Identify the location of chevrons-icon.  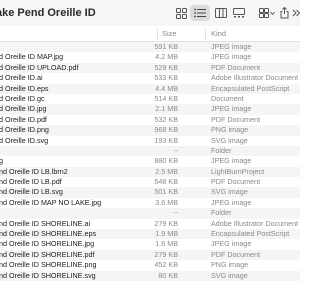
(296, 13).